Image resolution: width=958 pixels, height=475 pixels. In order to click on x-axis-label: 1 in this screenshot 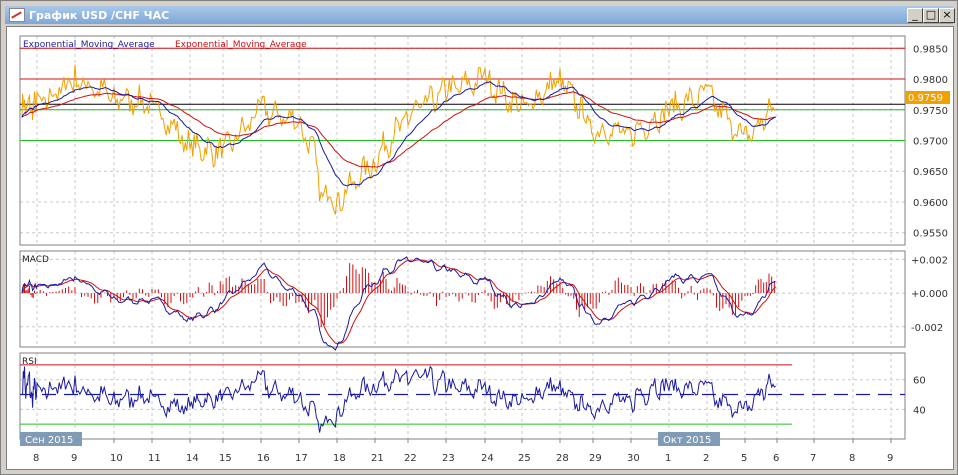, I will do `click(668, 458)`.